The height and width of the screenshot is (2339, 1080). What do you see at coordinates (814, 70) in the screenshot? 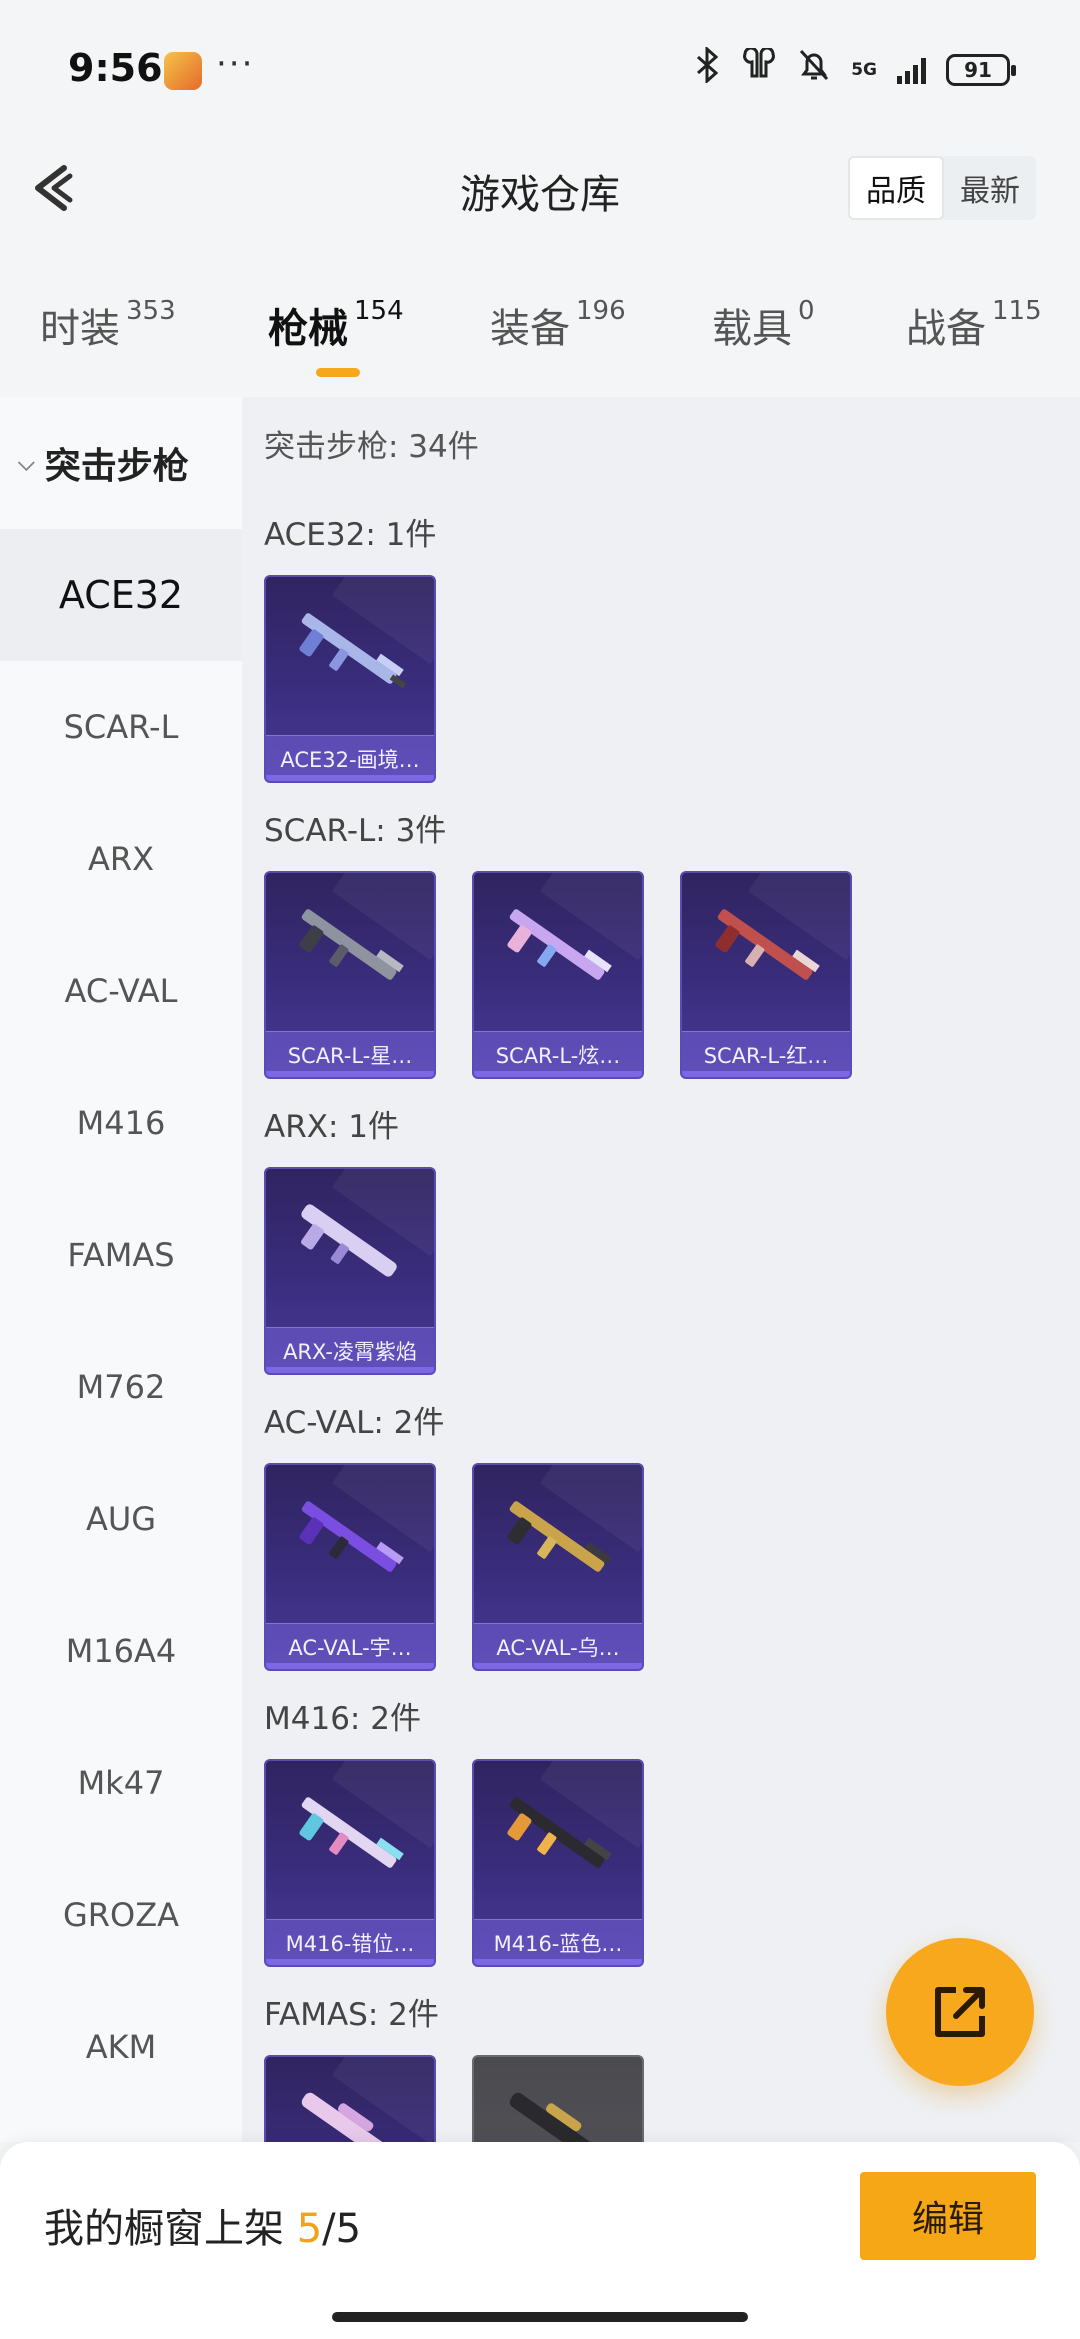
I see `mute-bell-icon` at bounding box center [814, 70].